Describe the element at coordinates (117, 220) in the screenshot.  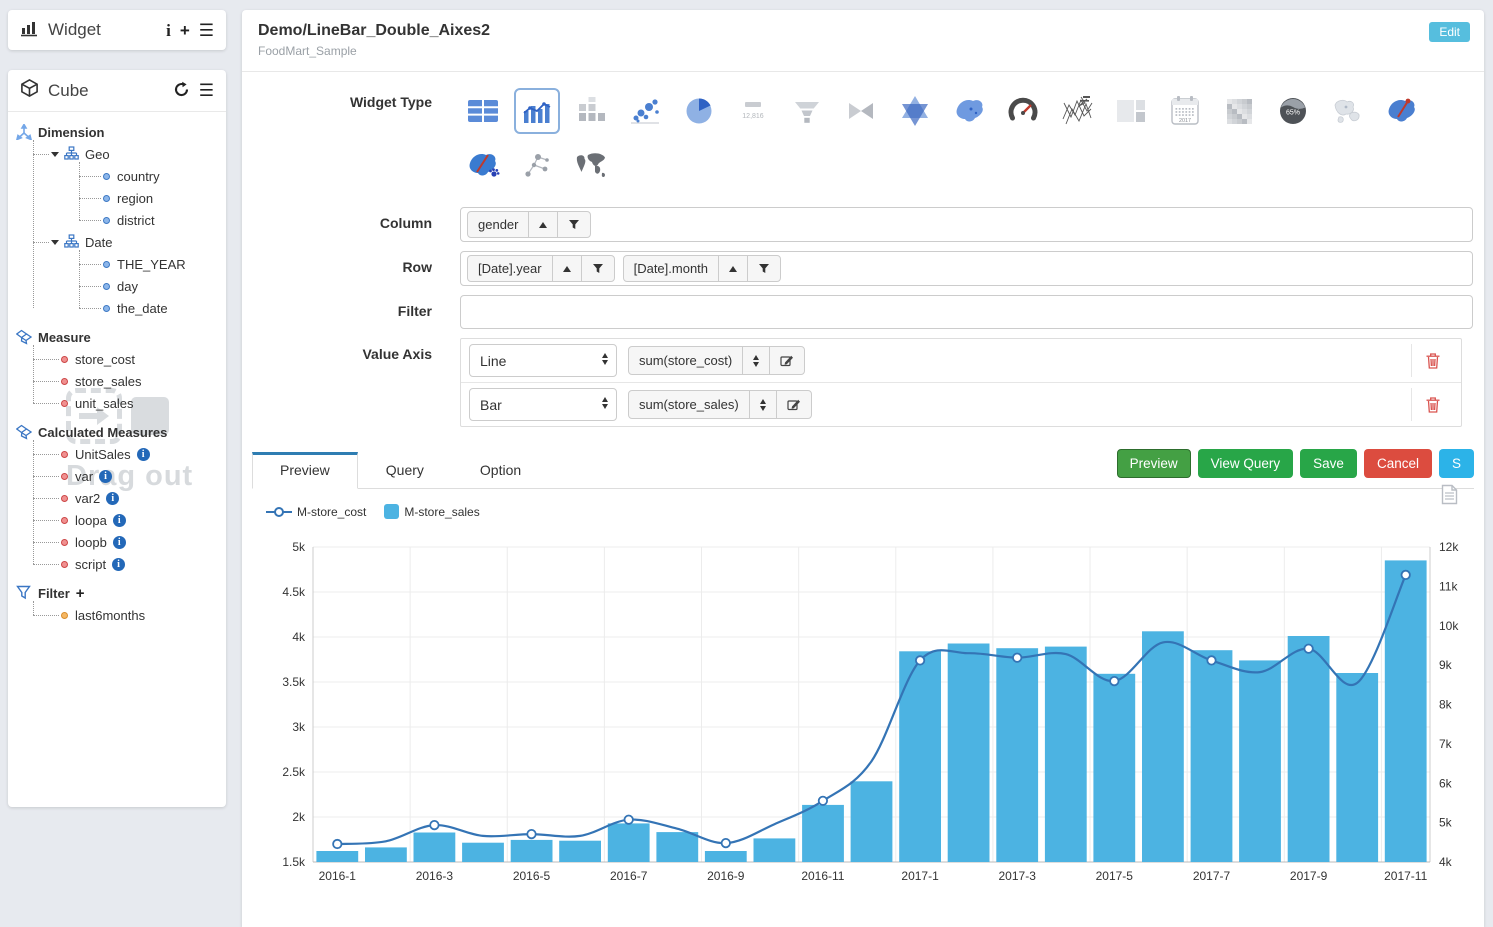
I see `tree-item-district: district` at that location.